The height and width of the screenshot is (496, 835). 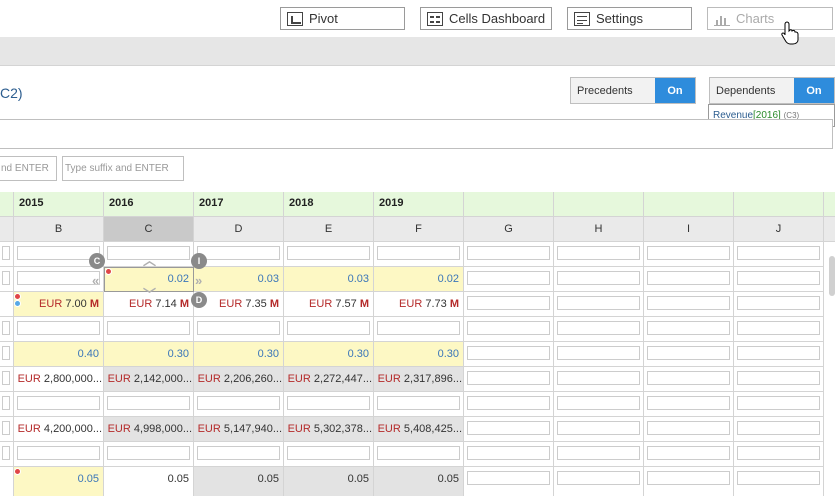 I want to click on grid-cell: EUR 7.35 M, so click(x=239, y=304).